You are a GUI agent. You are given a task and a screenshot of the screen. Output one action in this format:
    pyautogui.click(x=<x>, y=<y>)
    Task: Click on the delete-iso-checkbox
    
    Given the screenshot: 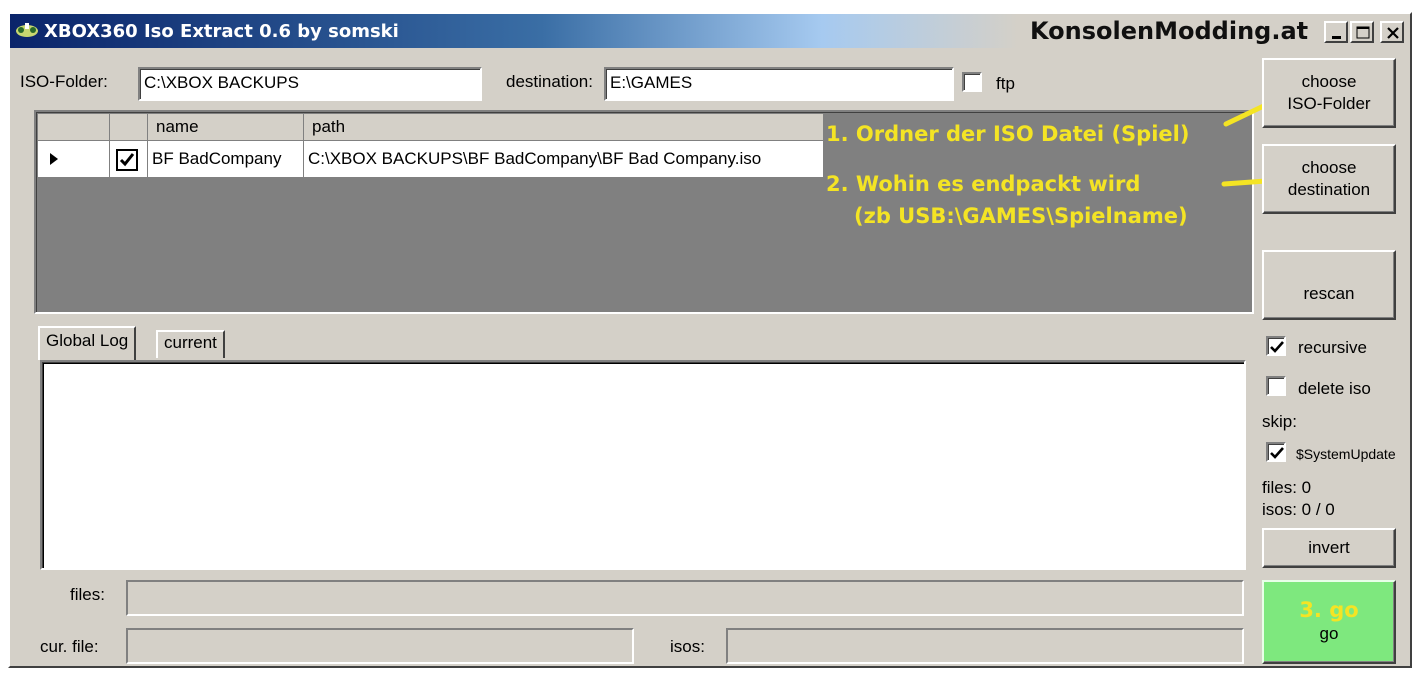 What is the action you would take?
    pyautogui.click(x=1276, y=386)
    